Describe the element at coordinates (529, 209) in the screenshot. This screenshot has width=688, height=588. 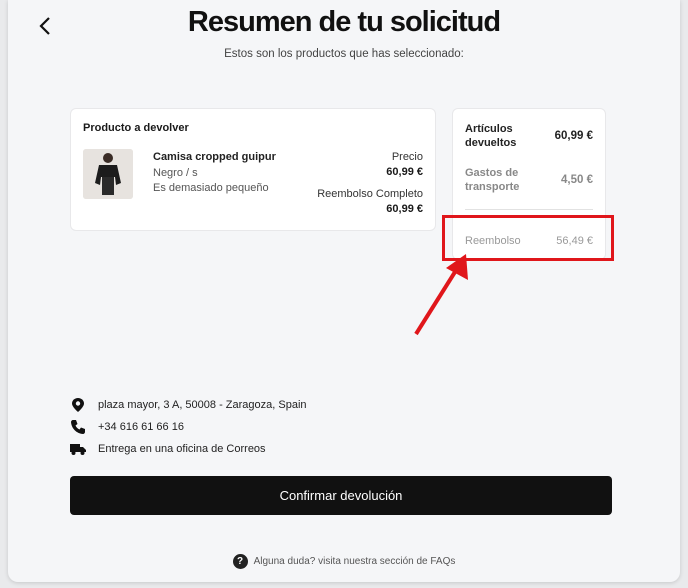
I see `summary-divider` at that location.